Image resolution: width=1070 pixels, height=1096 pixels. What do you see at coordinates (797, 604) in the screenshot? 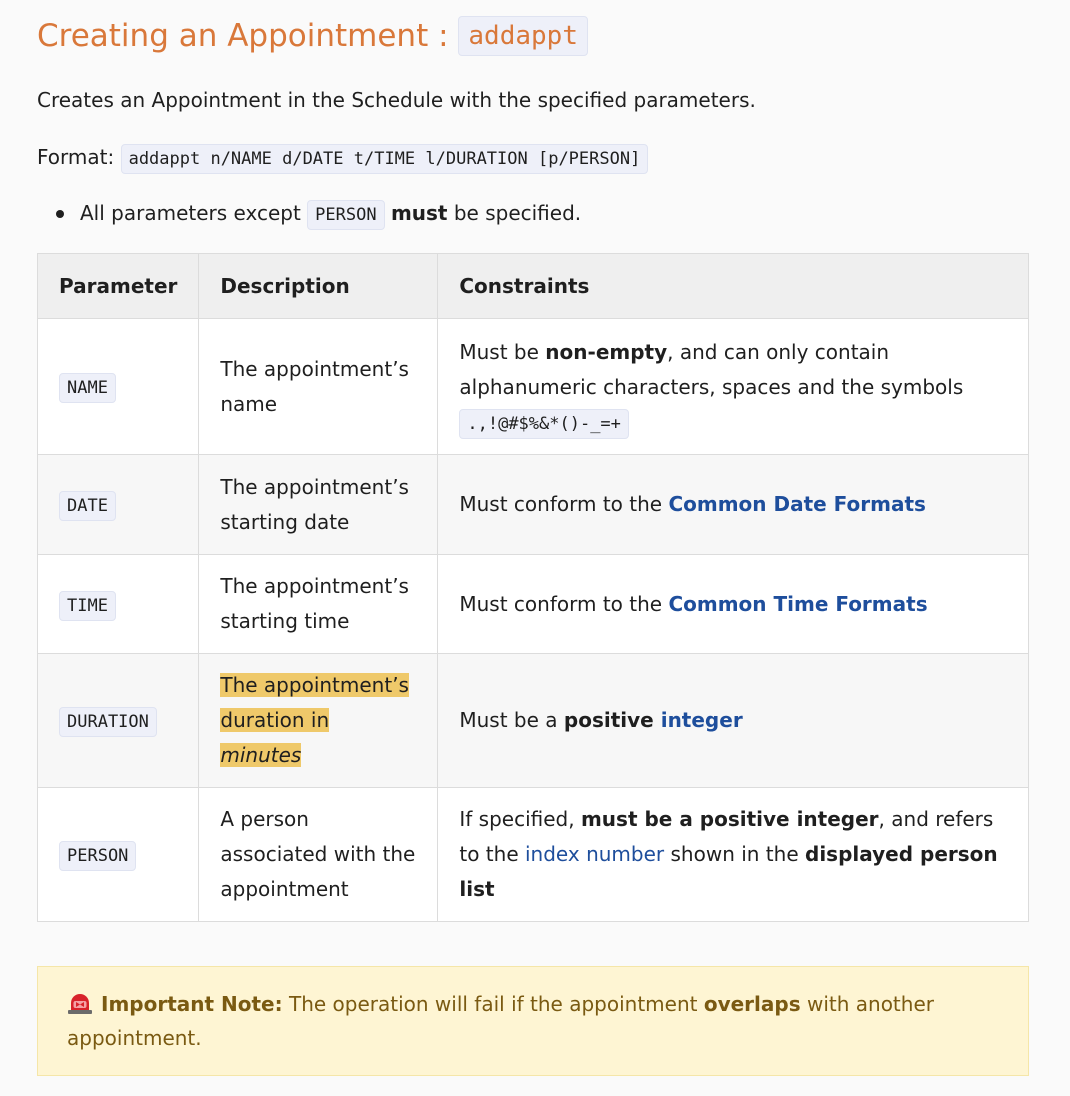
I see `time-formats-link: Common Time Formats` at bounding box center [797, 604].